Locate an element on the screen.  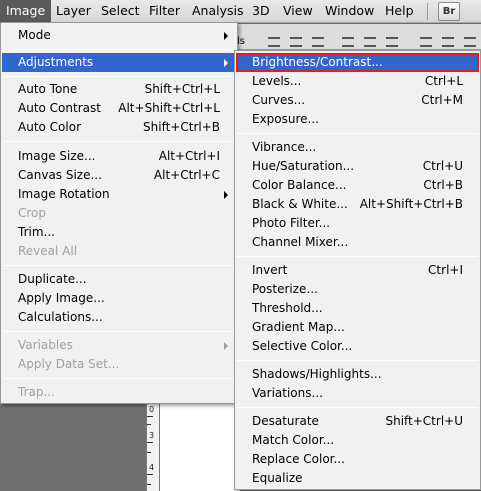
menu-item-crop: Crop is located at coordinates (32, 213).